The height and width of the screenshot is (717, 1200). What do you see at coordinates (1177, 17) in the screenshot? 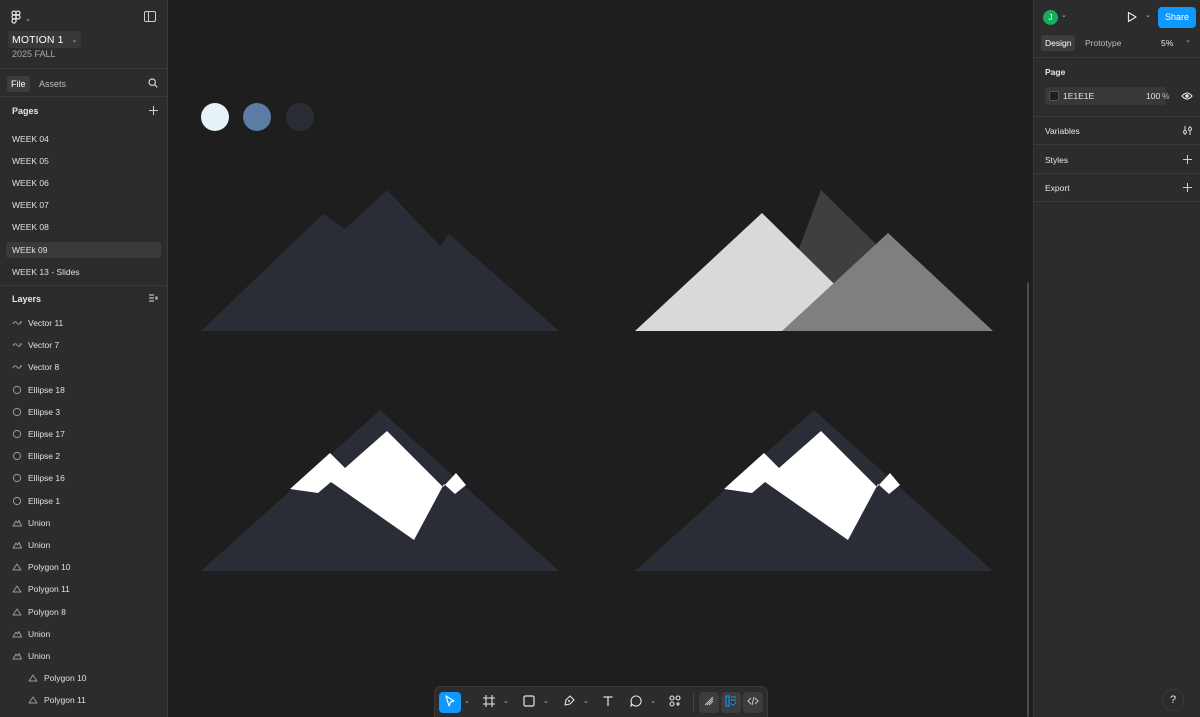
I see `share-button: Share` at bounding box center [1177, 17].